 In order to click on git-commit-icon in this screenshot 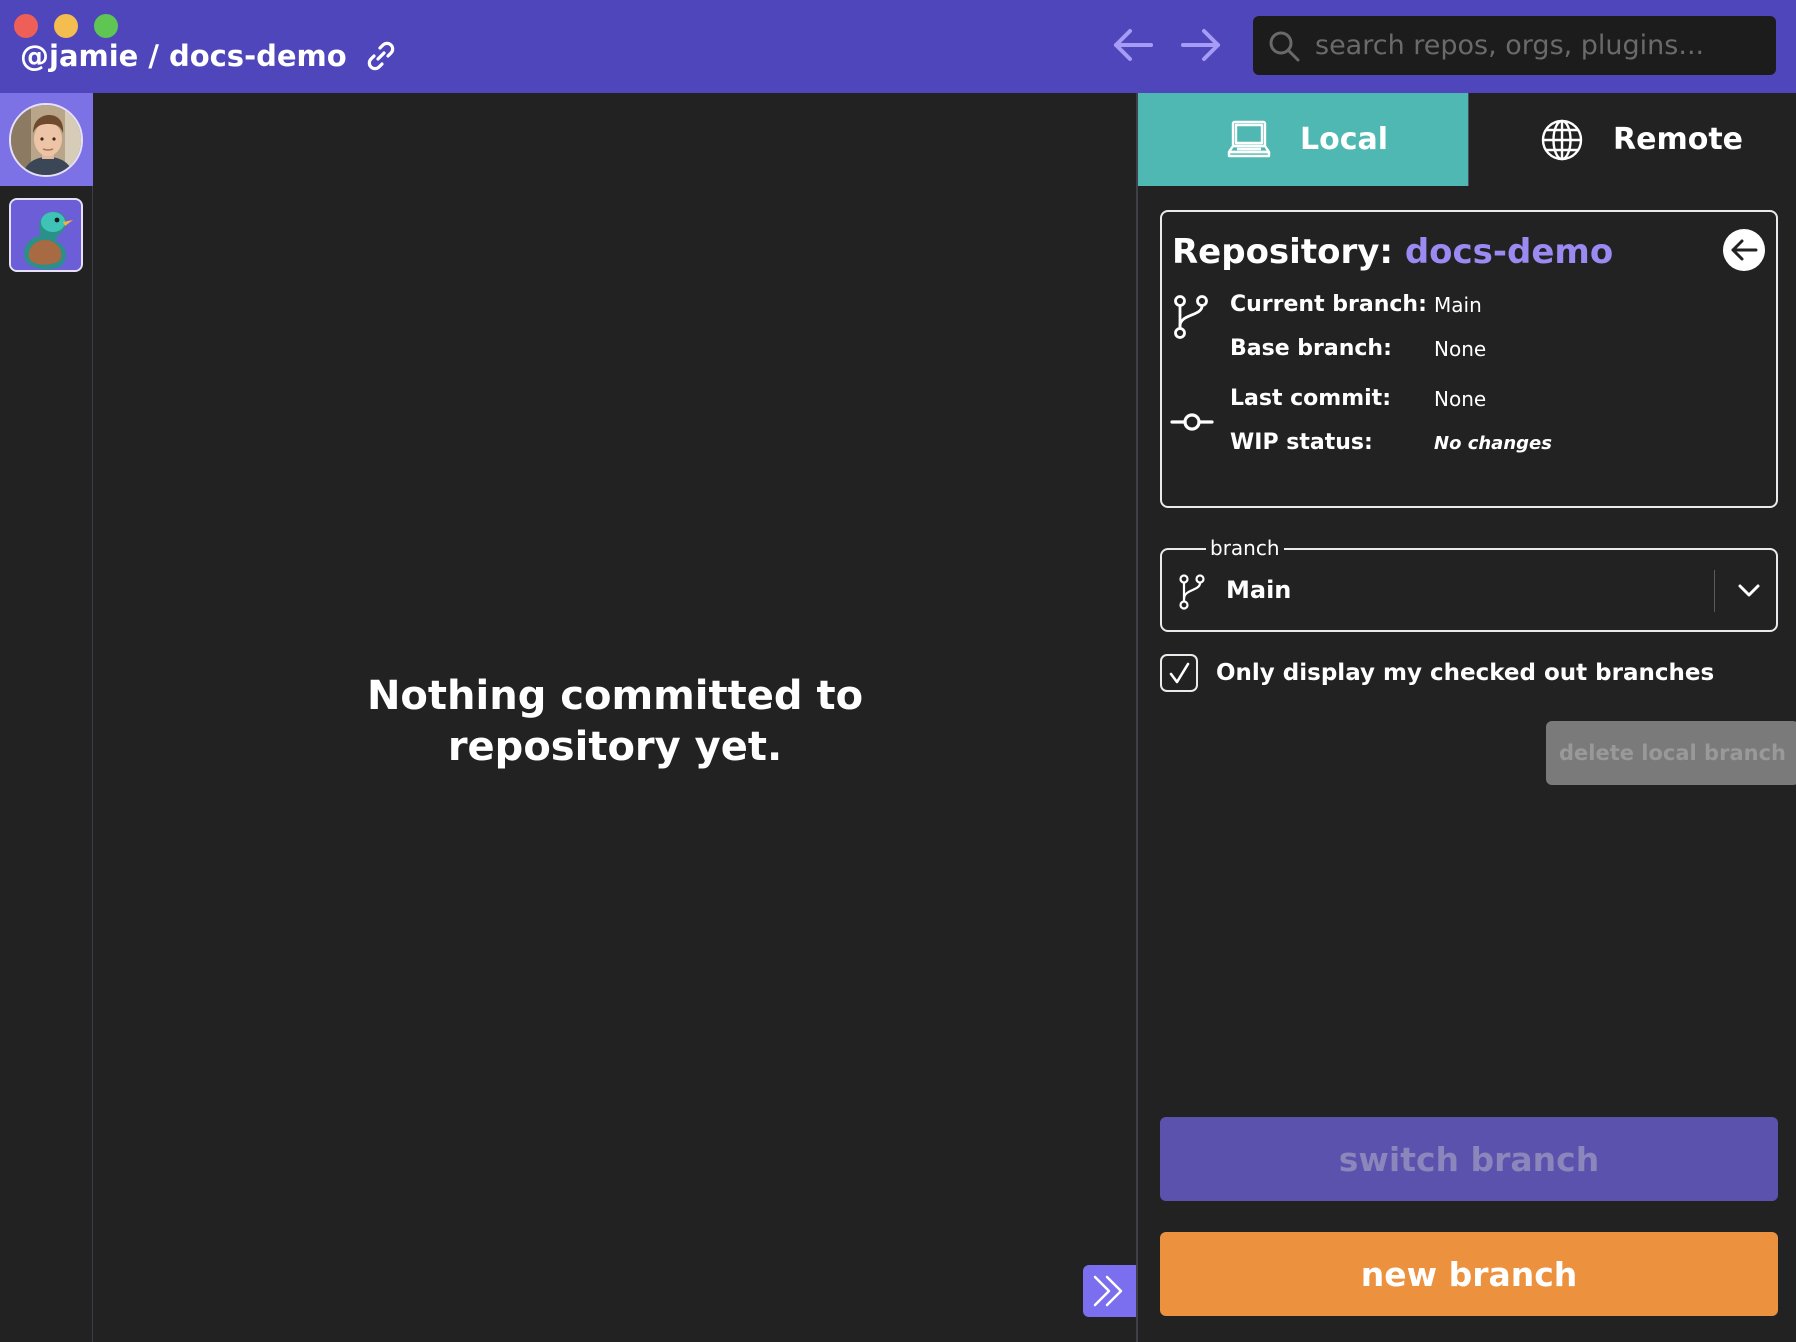, I will do `click(1192, 422)`.